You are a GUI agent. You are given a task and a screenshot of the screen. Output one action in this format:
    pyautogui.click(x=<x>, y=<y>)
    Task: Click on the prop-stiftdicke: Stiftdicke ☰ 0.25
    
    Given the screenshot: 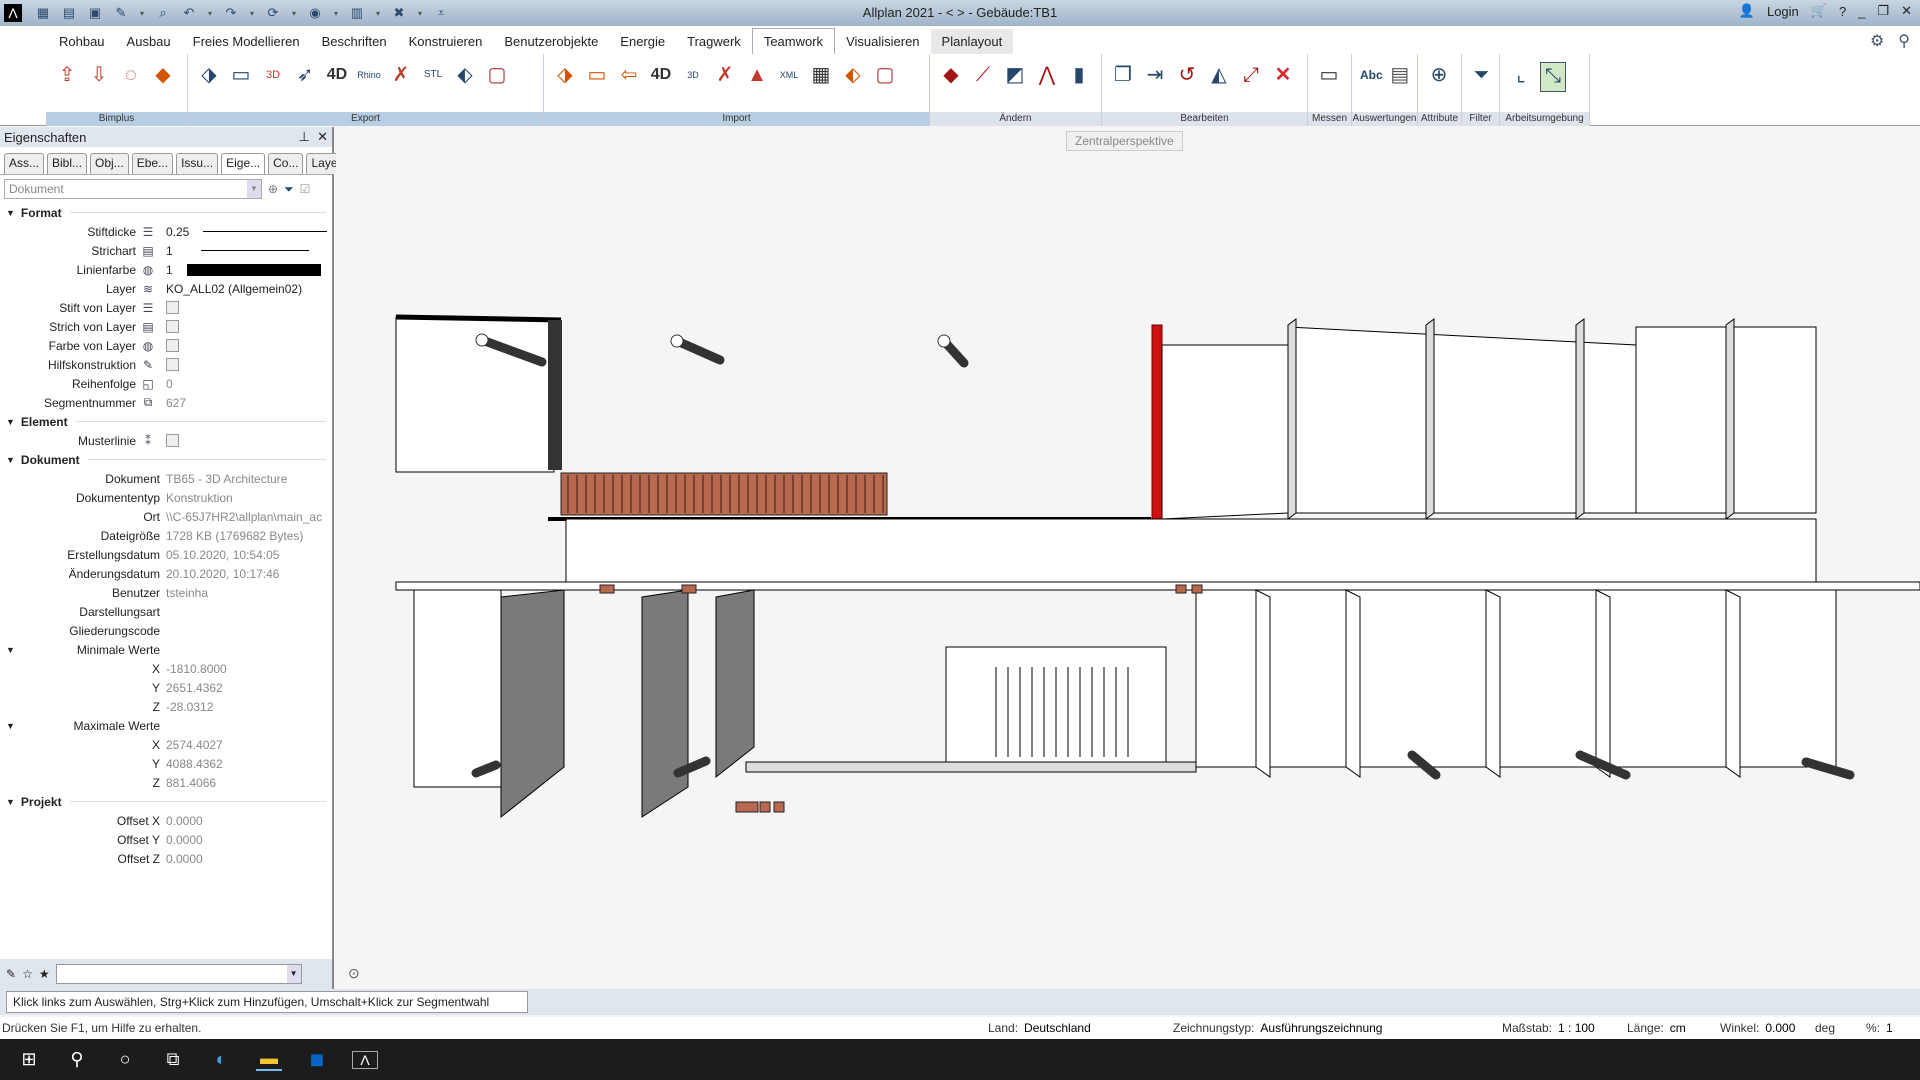 What is the action you would take?
    pyautogui.click(x=166, y=231)
    